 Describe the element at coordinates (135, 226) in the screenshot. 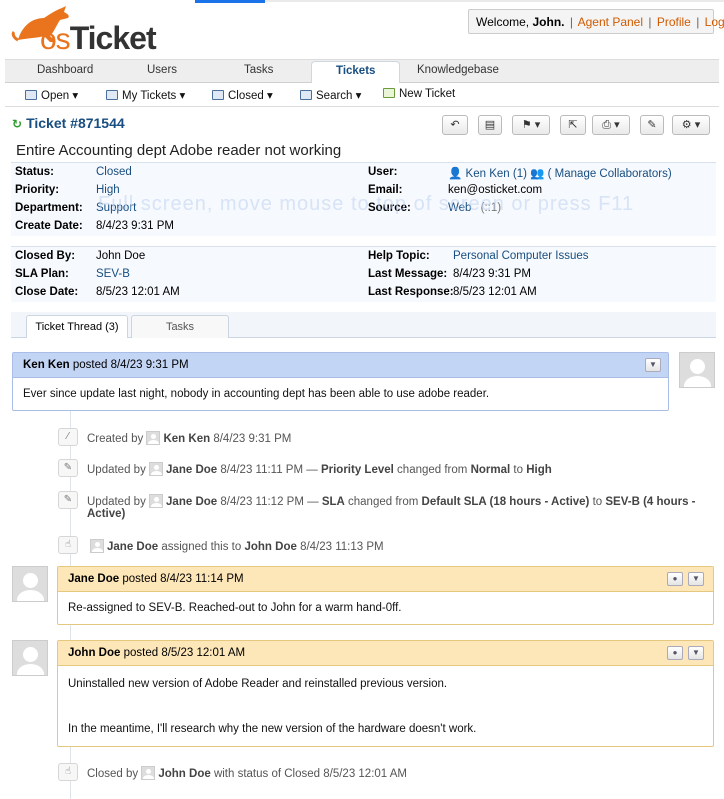

I see `create-date-value: 8/4/23 9:31 PM` at that location.